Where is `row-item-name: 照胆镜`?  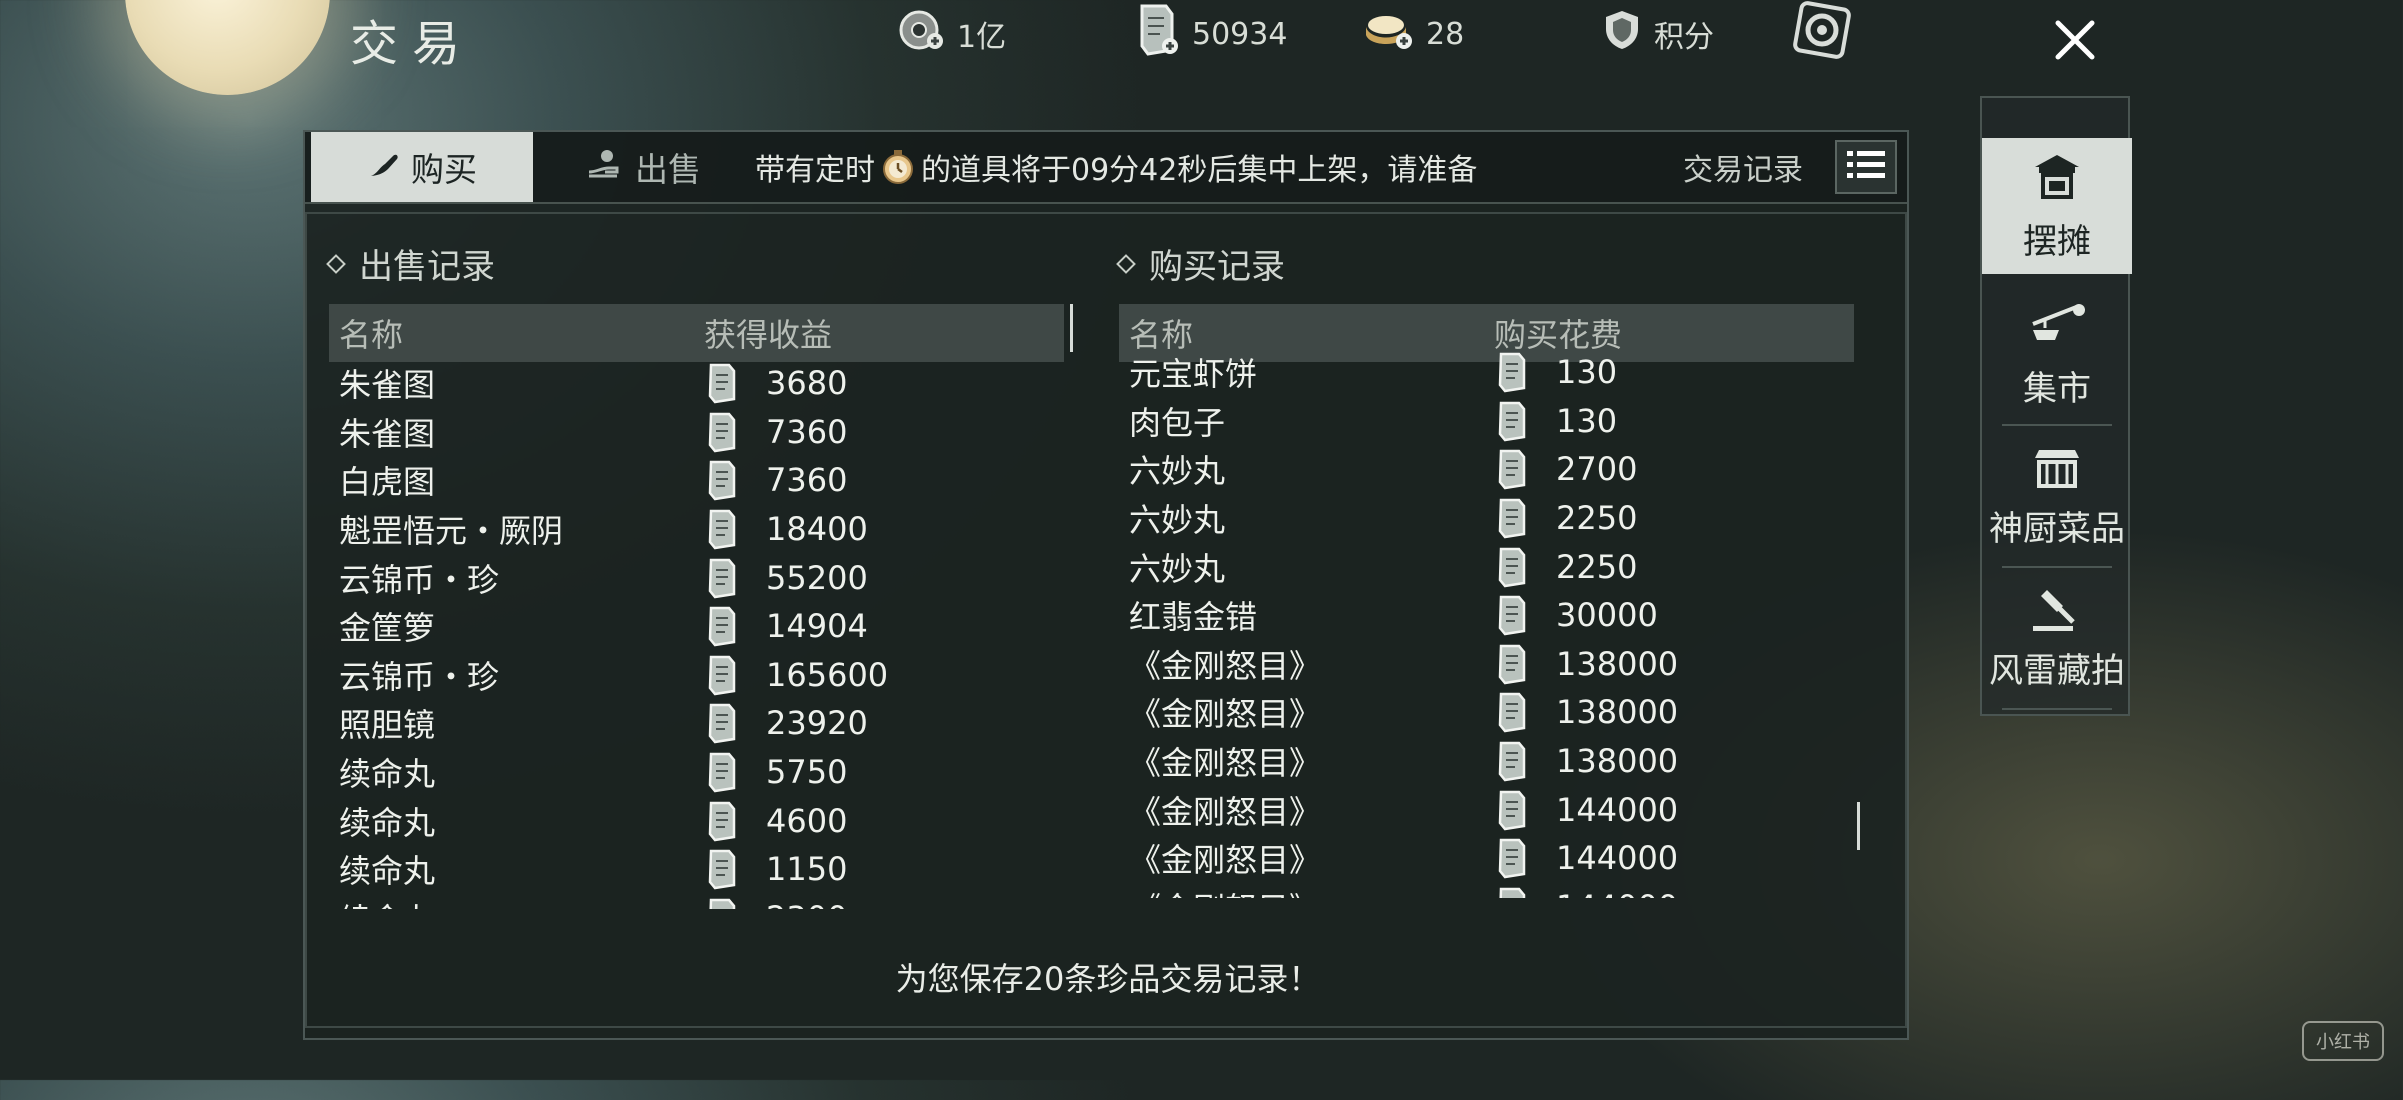
row-item-name: 照胆镜 is located at coordinates (387, 725).